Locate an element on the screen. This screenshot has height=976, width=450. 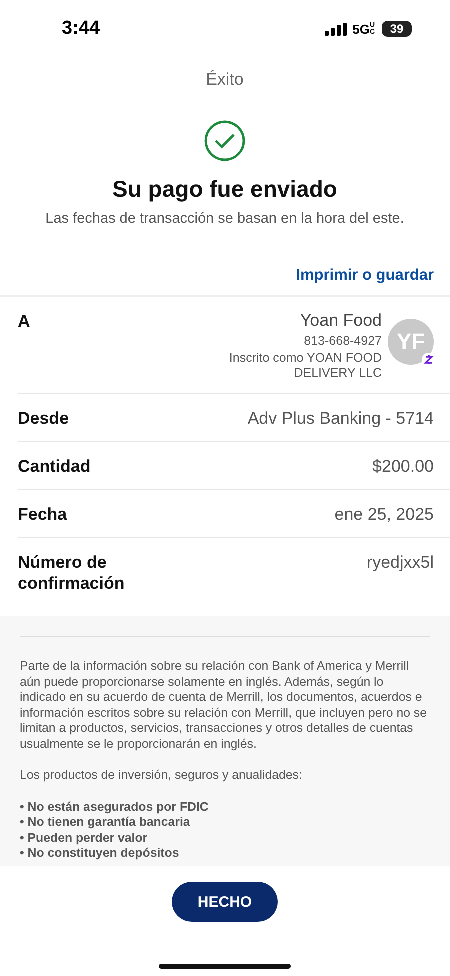
page-title: Éxito is located at coordinates (225, 80).